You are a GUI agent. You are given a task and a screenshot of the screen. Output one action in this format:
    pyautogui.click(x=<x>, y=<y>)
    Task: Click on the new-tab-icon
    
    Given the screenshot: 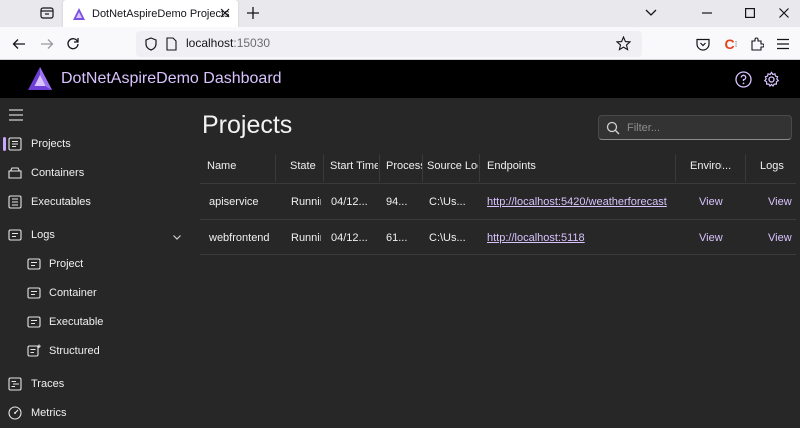 What is the action you would take?
    pyautogui.click(x=253, y=13)
    